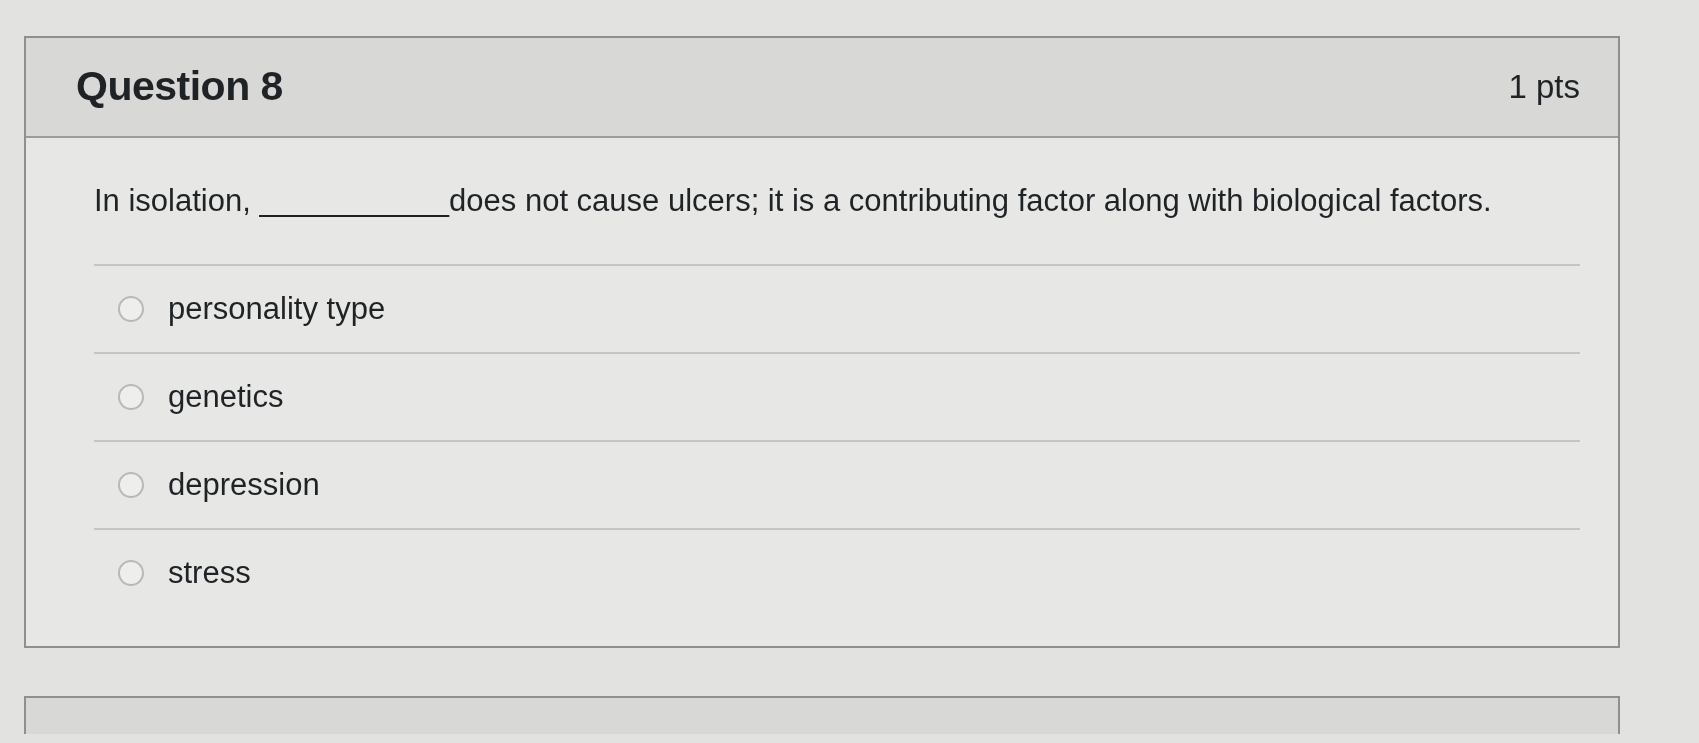 Image resolution: width=1699 pixels, height=743 pixels. I want to click on question-text: In isolation, ___________does not cause ulcers; it is a contributing factor along with biological factors., so click(793, 201).